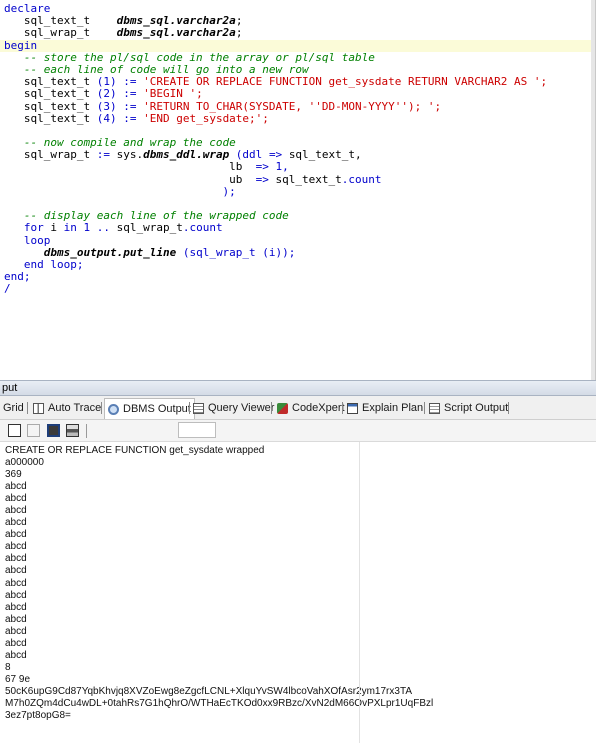  What do you see at coordinates (106, 94) in the screenshot?
I see `code-token: (2)` at bounding box center [106, 94].